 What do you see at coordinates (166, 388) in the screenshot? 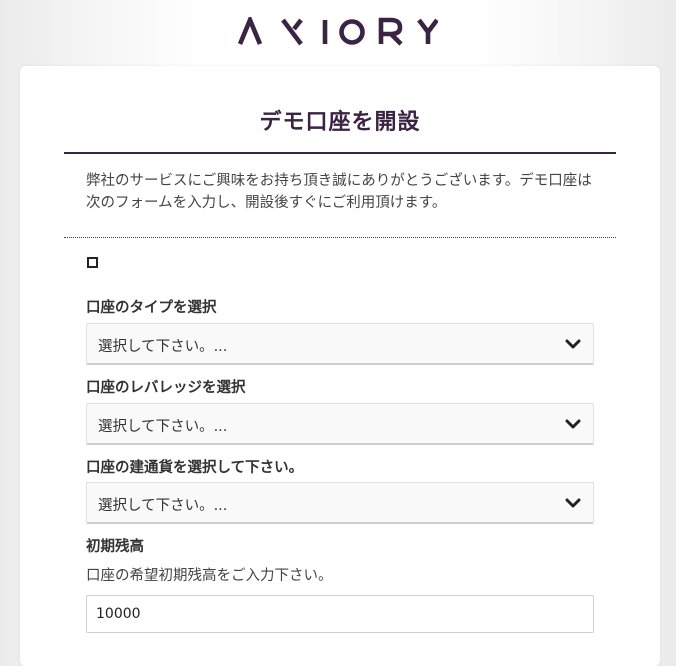
I see `leverage-label: 口座のレバレッジを選択` at bounding box center [166, 388].